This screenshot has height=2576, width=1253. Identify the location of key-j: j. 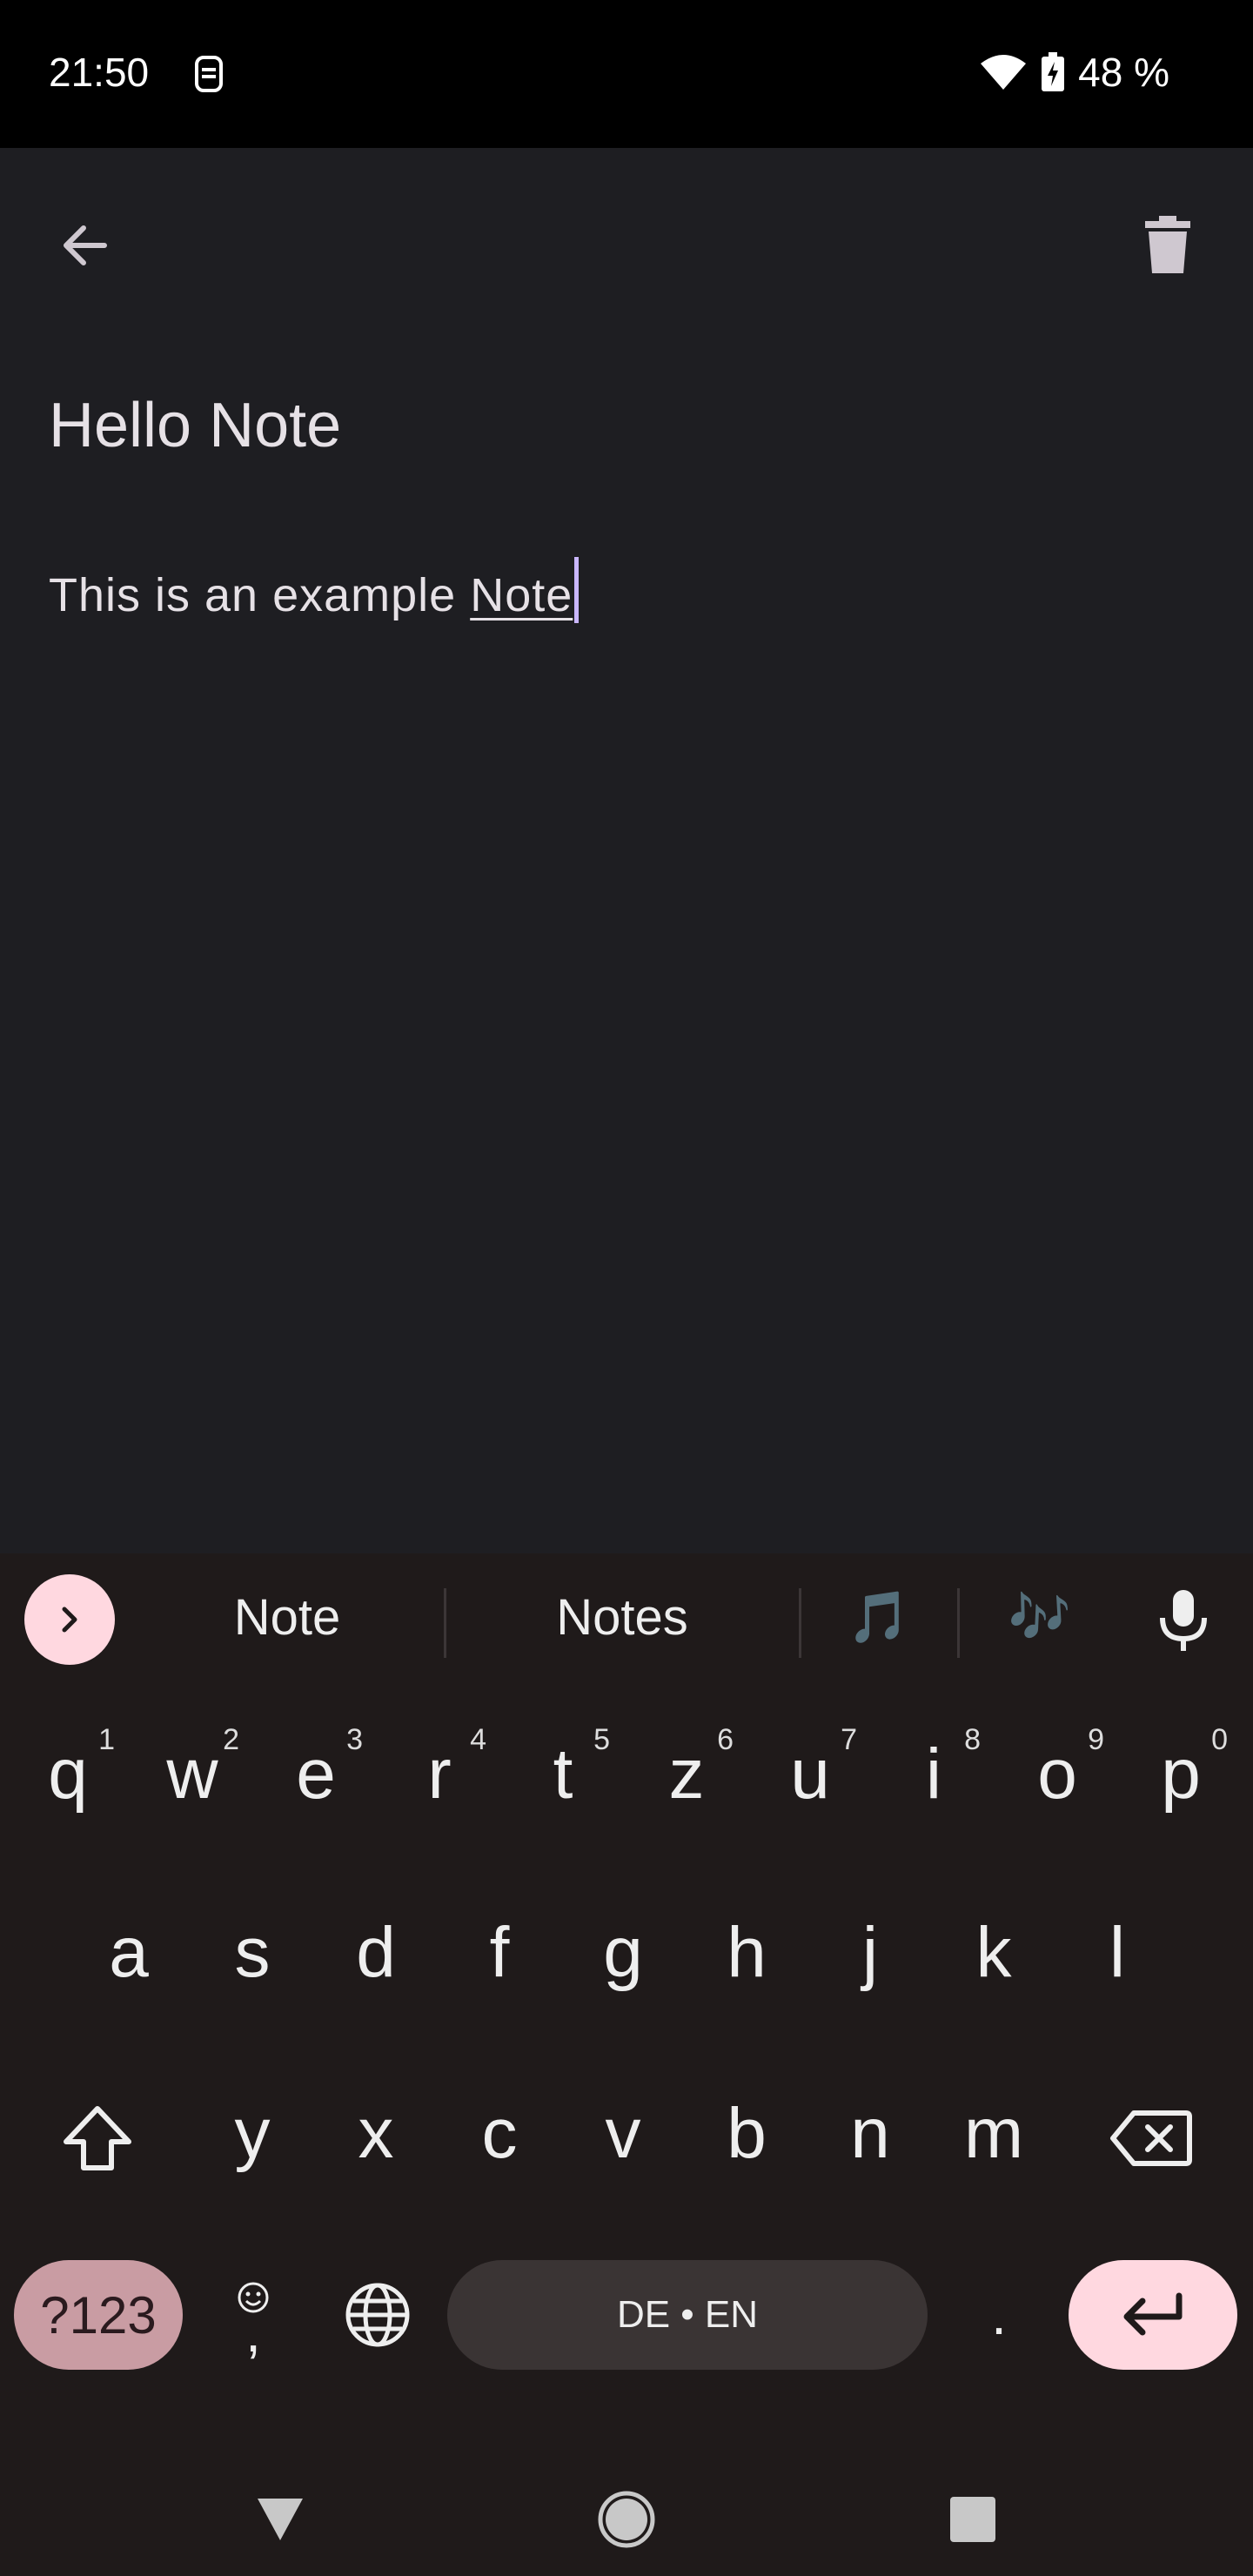
(870, 1953).